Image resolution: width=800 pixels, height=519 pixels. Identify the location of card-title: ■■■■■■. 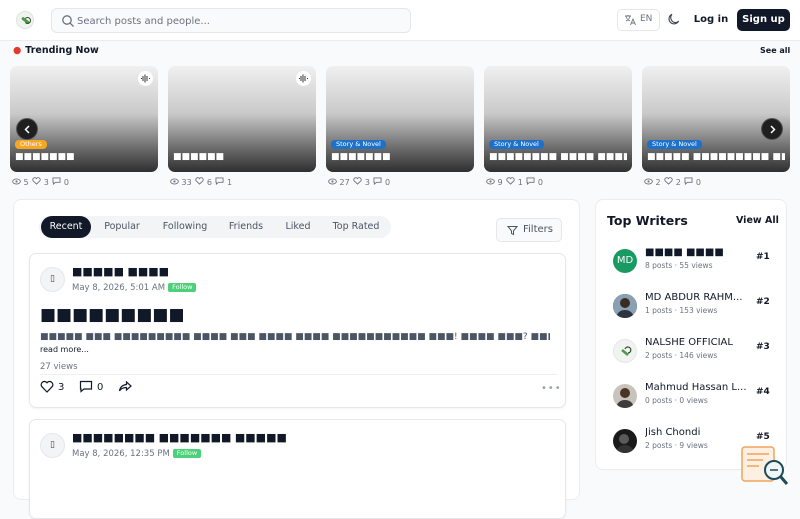
(199, 157).